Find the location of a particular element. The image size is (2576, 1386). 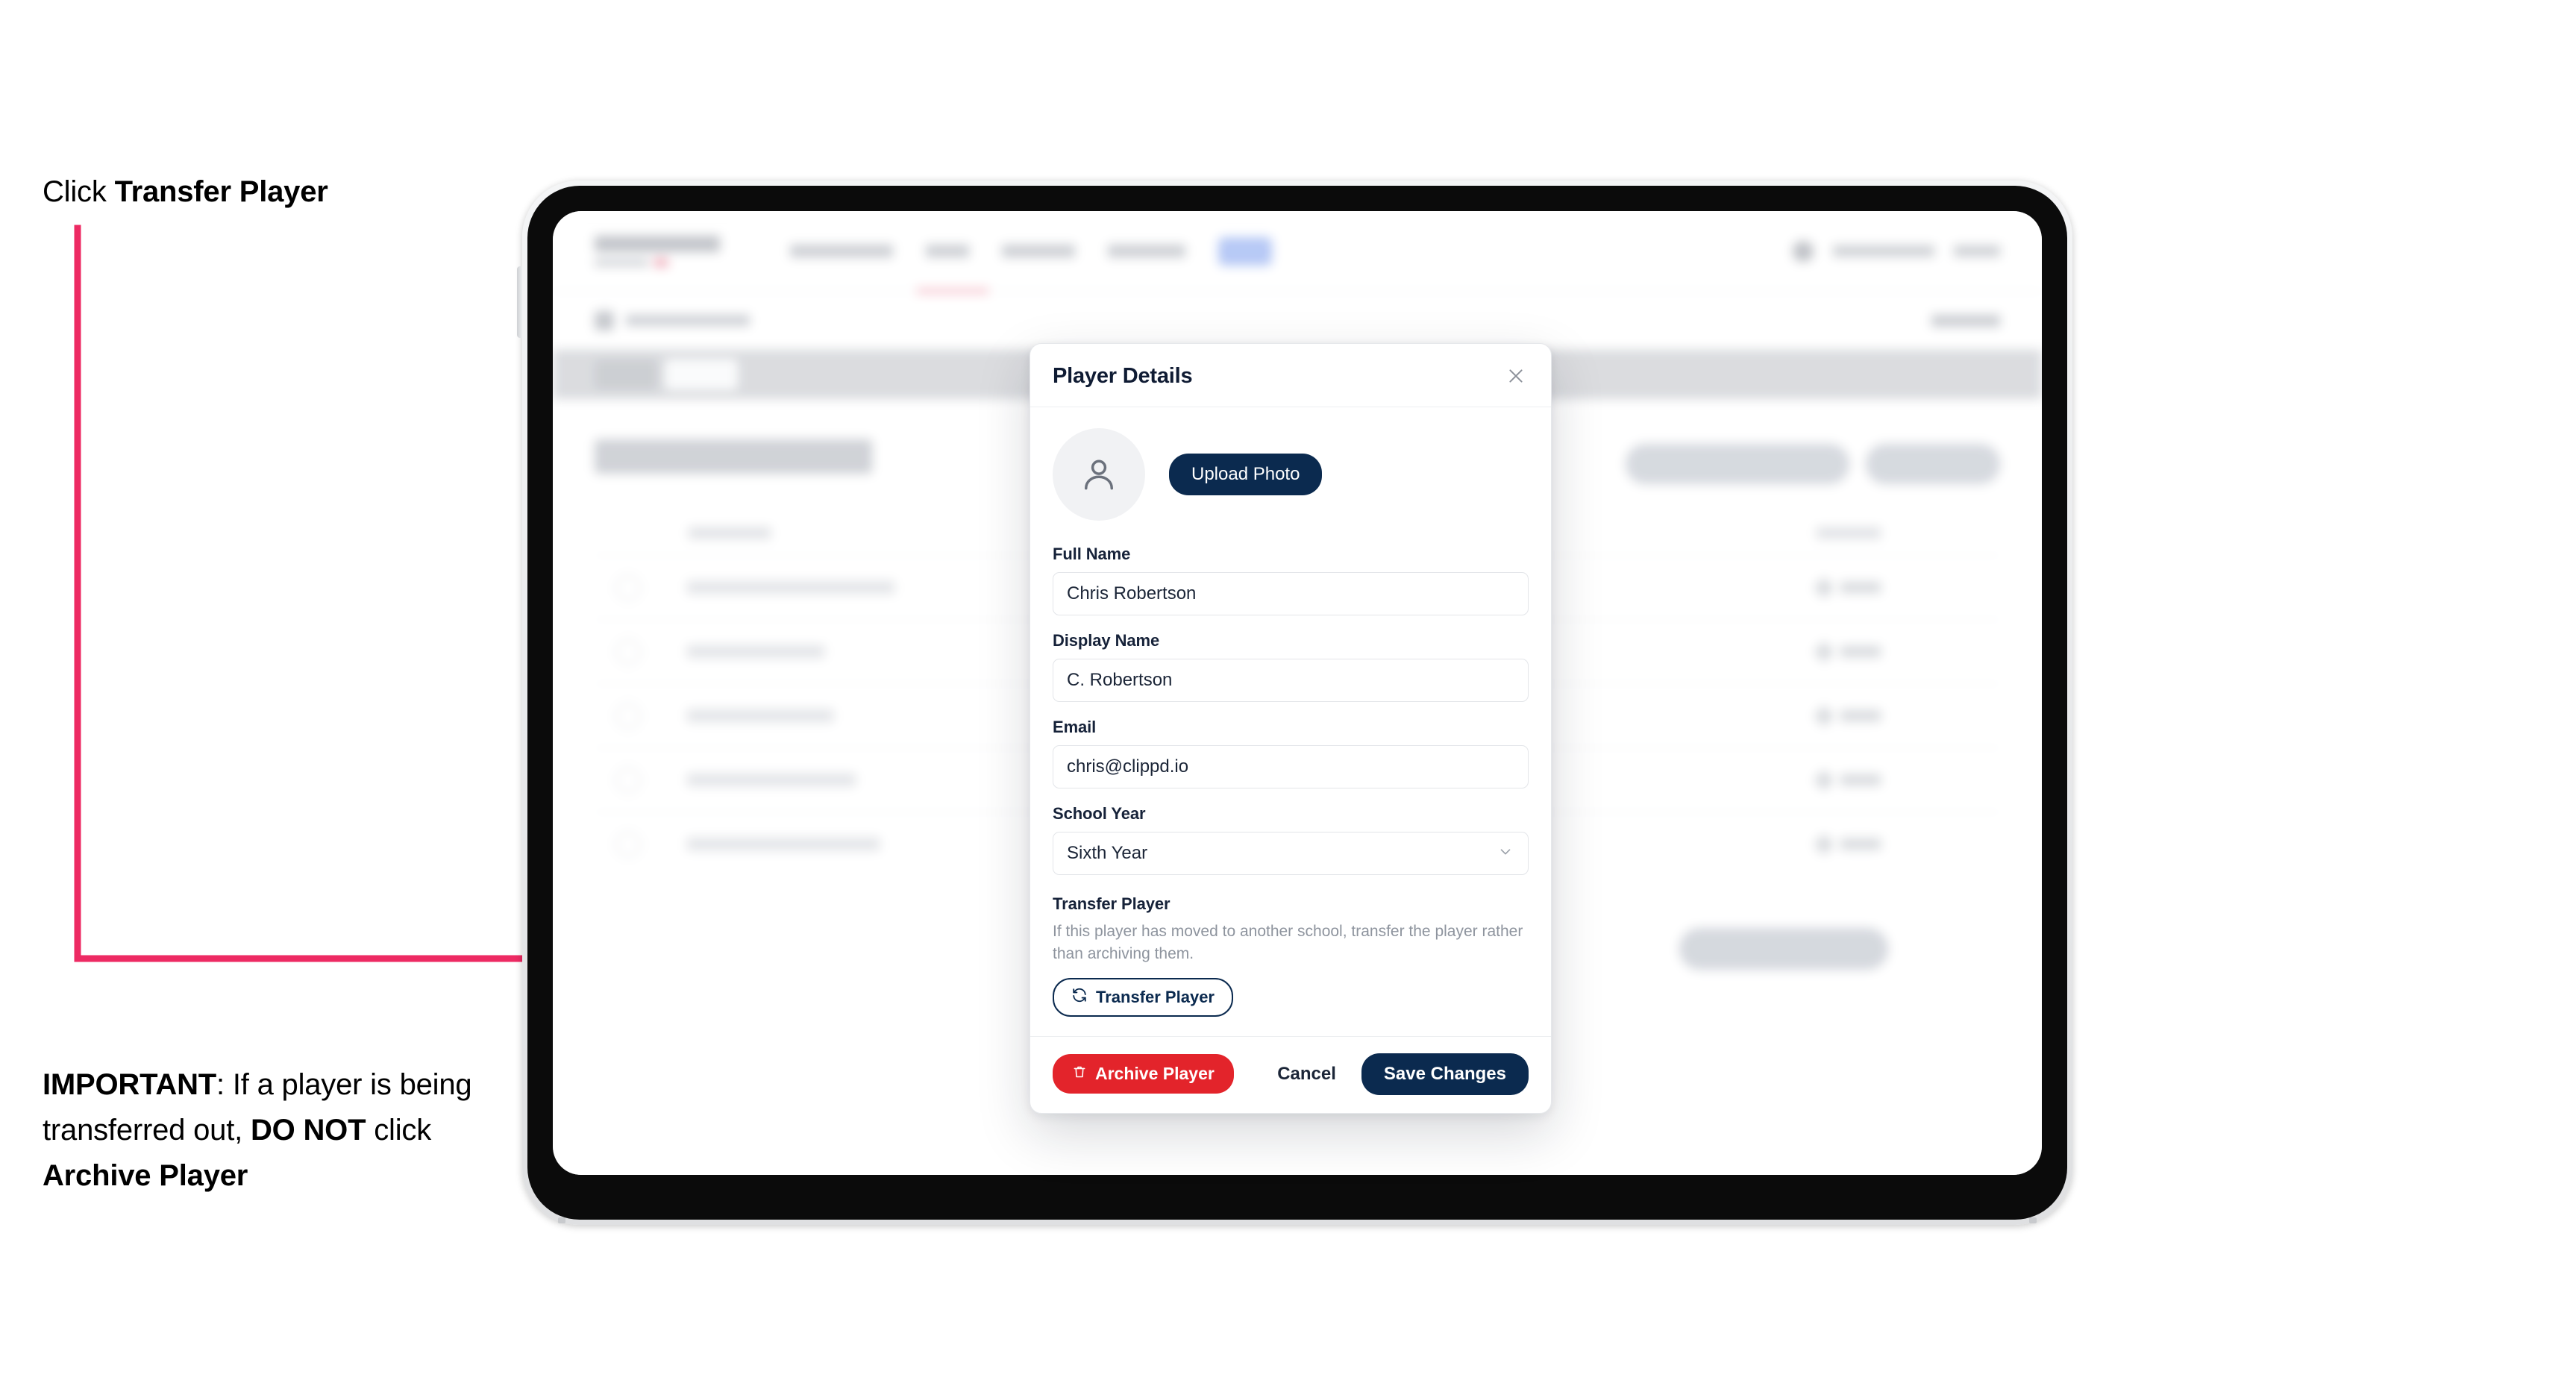

field-school-year: School Year is located at coordinates (1291, 840).